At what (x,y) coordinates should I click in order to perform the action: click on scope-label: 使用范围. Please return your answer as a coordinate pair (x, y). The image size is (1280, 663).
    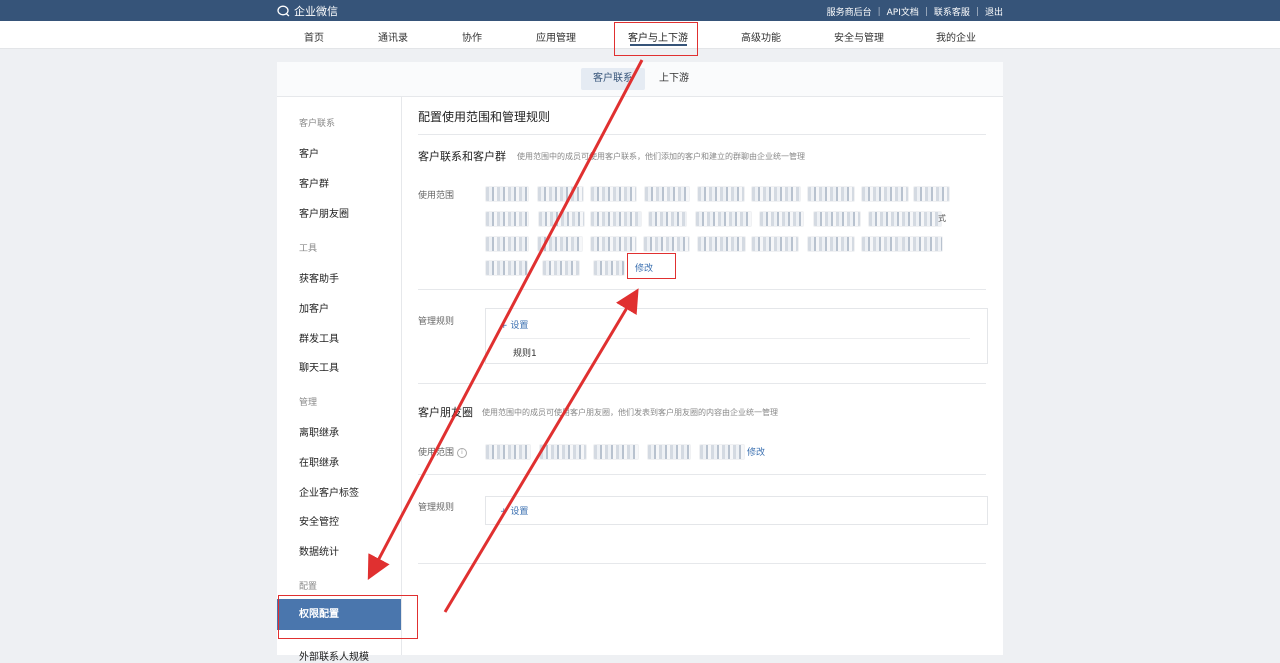
    Looking at the image, I should click on (436, 196).